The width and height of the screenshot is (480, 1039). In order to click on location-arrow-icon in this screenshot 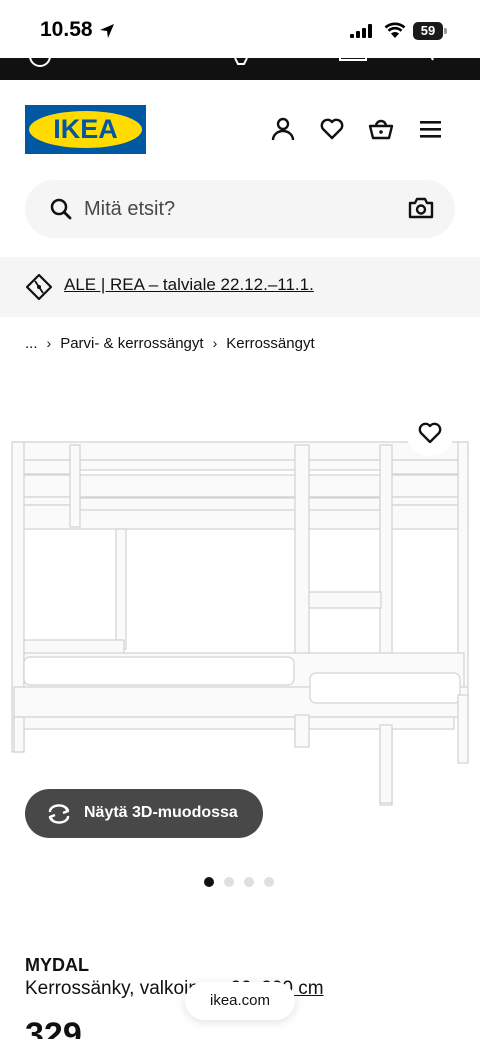, I will do `click(107, 31)`.